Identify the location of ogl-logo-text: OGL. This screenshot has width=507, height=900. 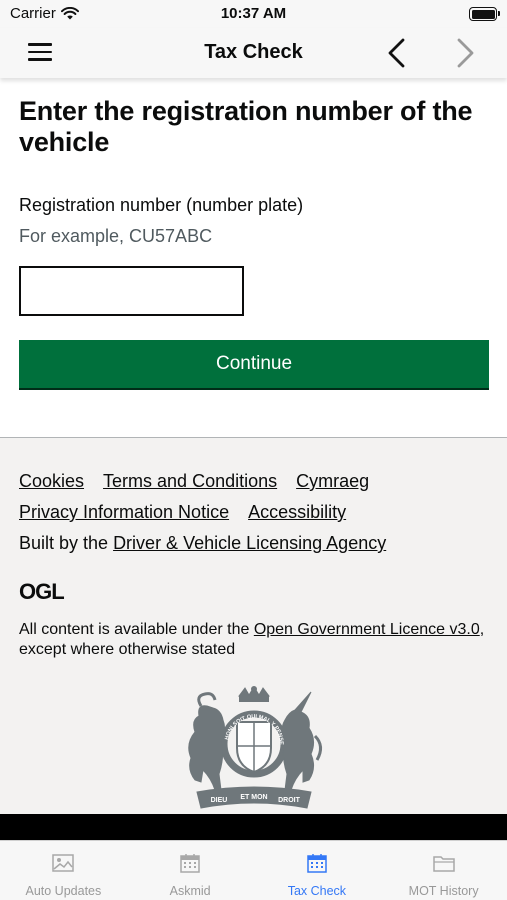
(41, 591).